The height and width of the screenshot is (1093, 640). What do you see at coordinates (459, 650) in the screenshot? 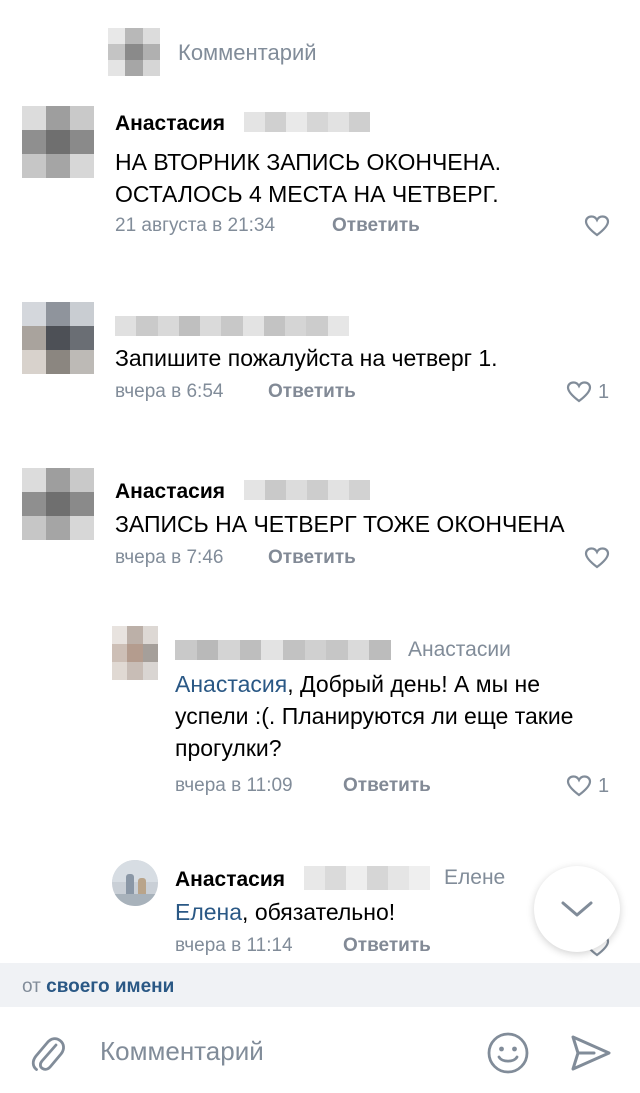
I see `reply-to-label: Анастасии` at bounding box center [459, 650].